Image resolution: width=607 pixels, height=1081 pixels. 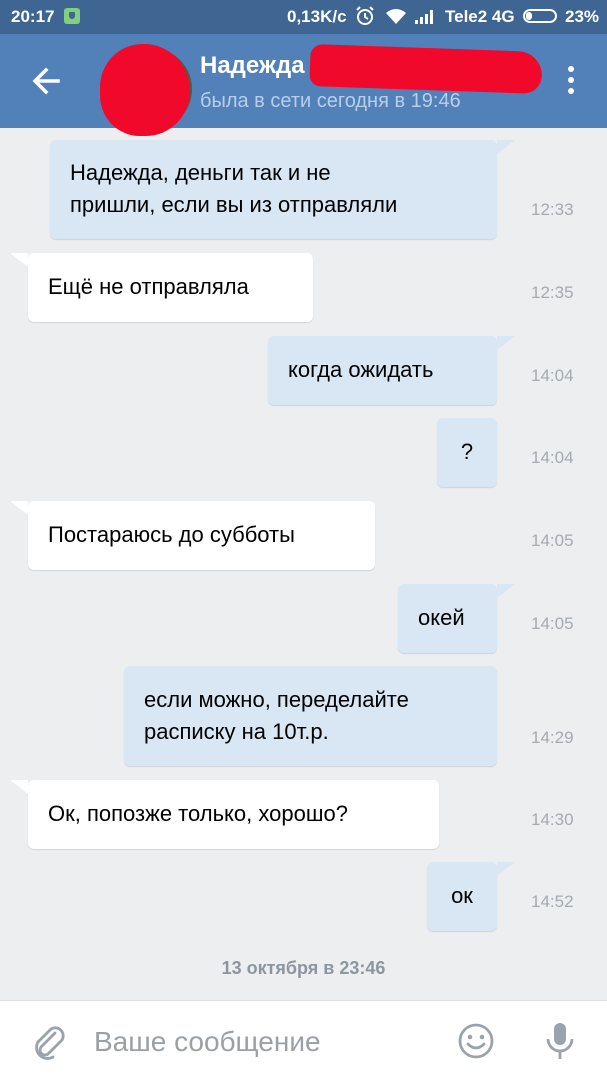 What do you see at coordinates (148, 286) in the screenshot?
I see `message-text: Ещё не отправляла` at bounding box center [148, 286].